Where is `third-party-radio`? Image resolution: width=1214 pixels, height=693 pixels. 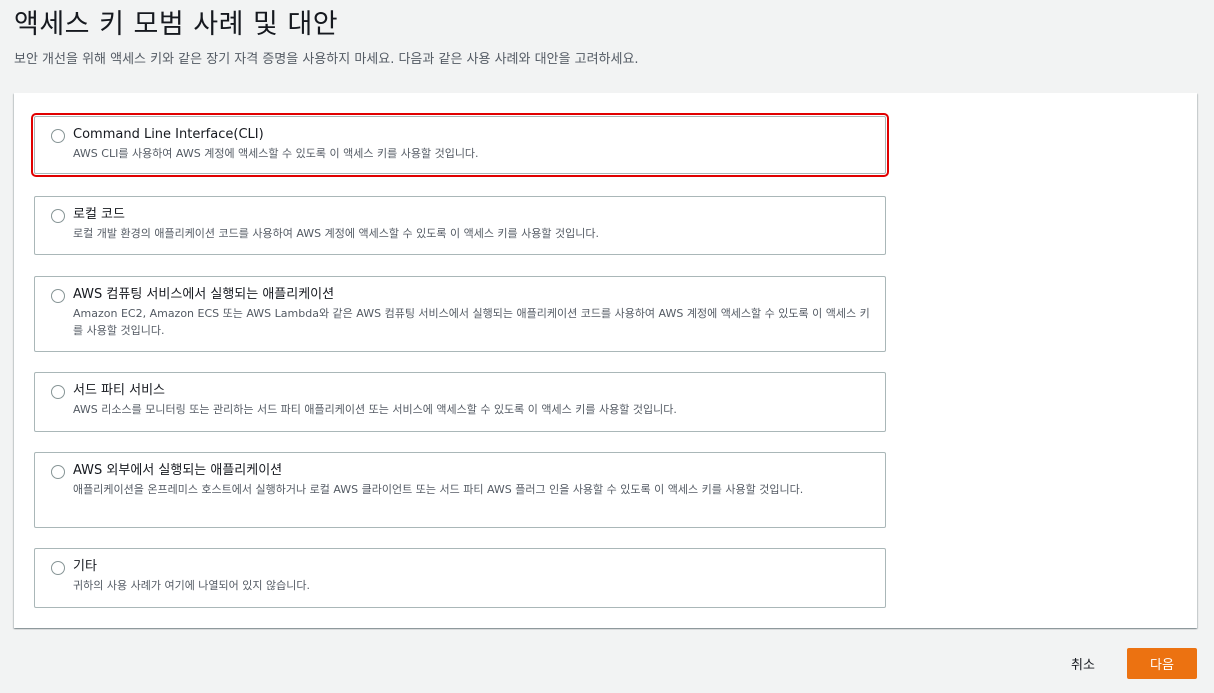
third-party-radio is located at coordinates (58, 392).